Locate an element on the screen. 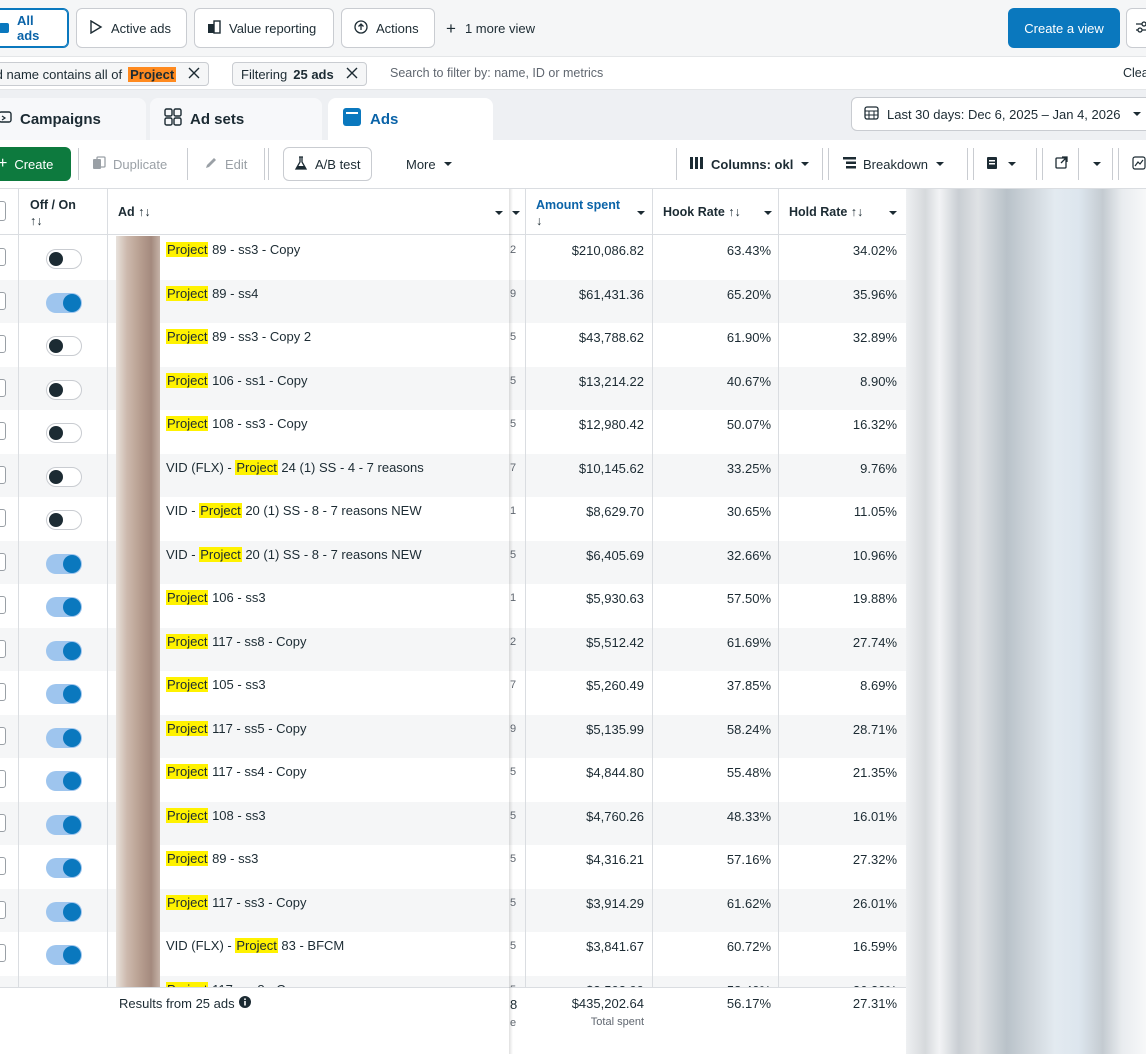 The image size is (1146, 1054). ad-name: Project 108 - ss3 is located at coordinates (216, 815).